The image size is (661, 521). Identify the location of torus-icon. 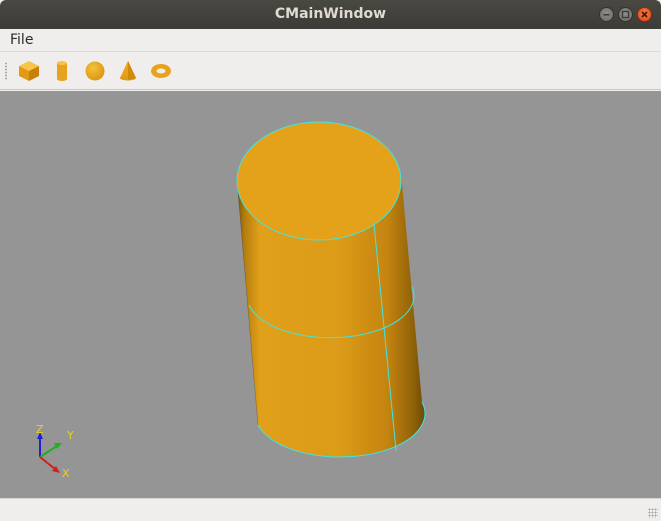
(161, 71).